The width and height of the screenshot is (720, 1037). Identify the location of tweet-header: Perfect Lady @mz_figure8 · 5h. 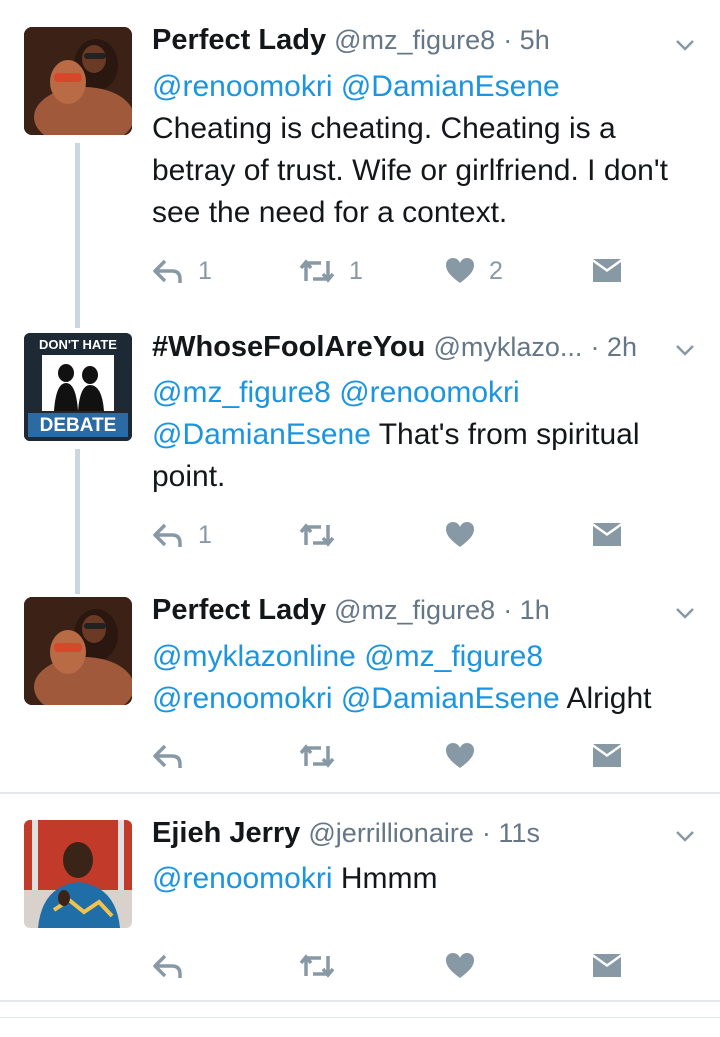
(406, 40).